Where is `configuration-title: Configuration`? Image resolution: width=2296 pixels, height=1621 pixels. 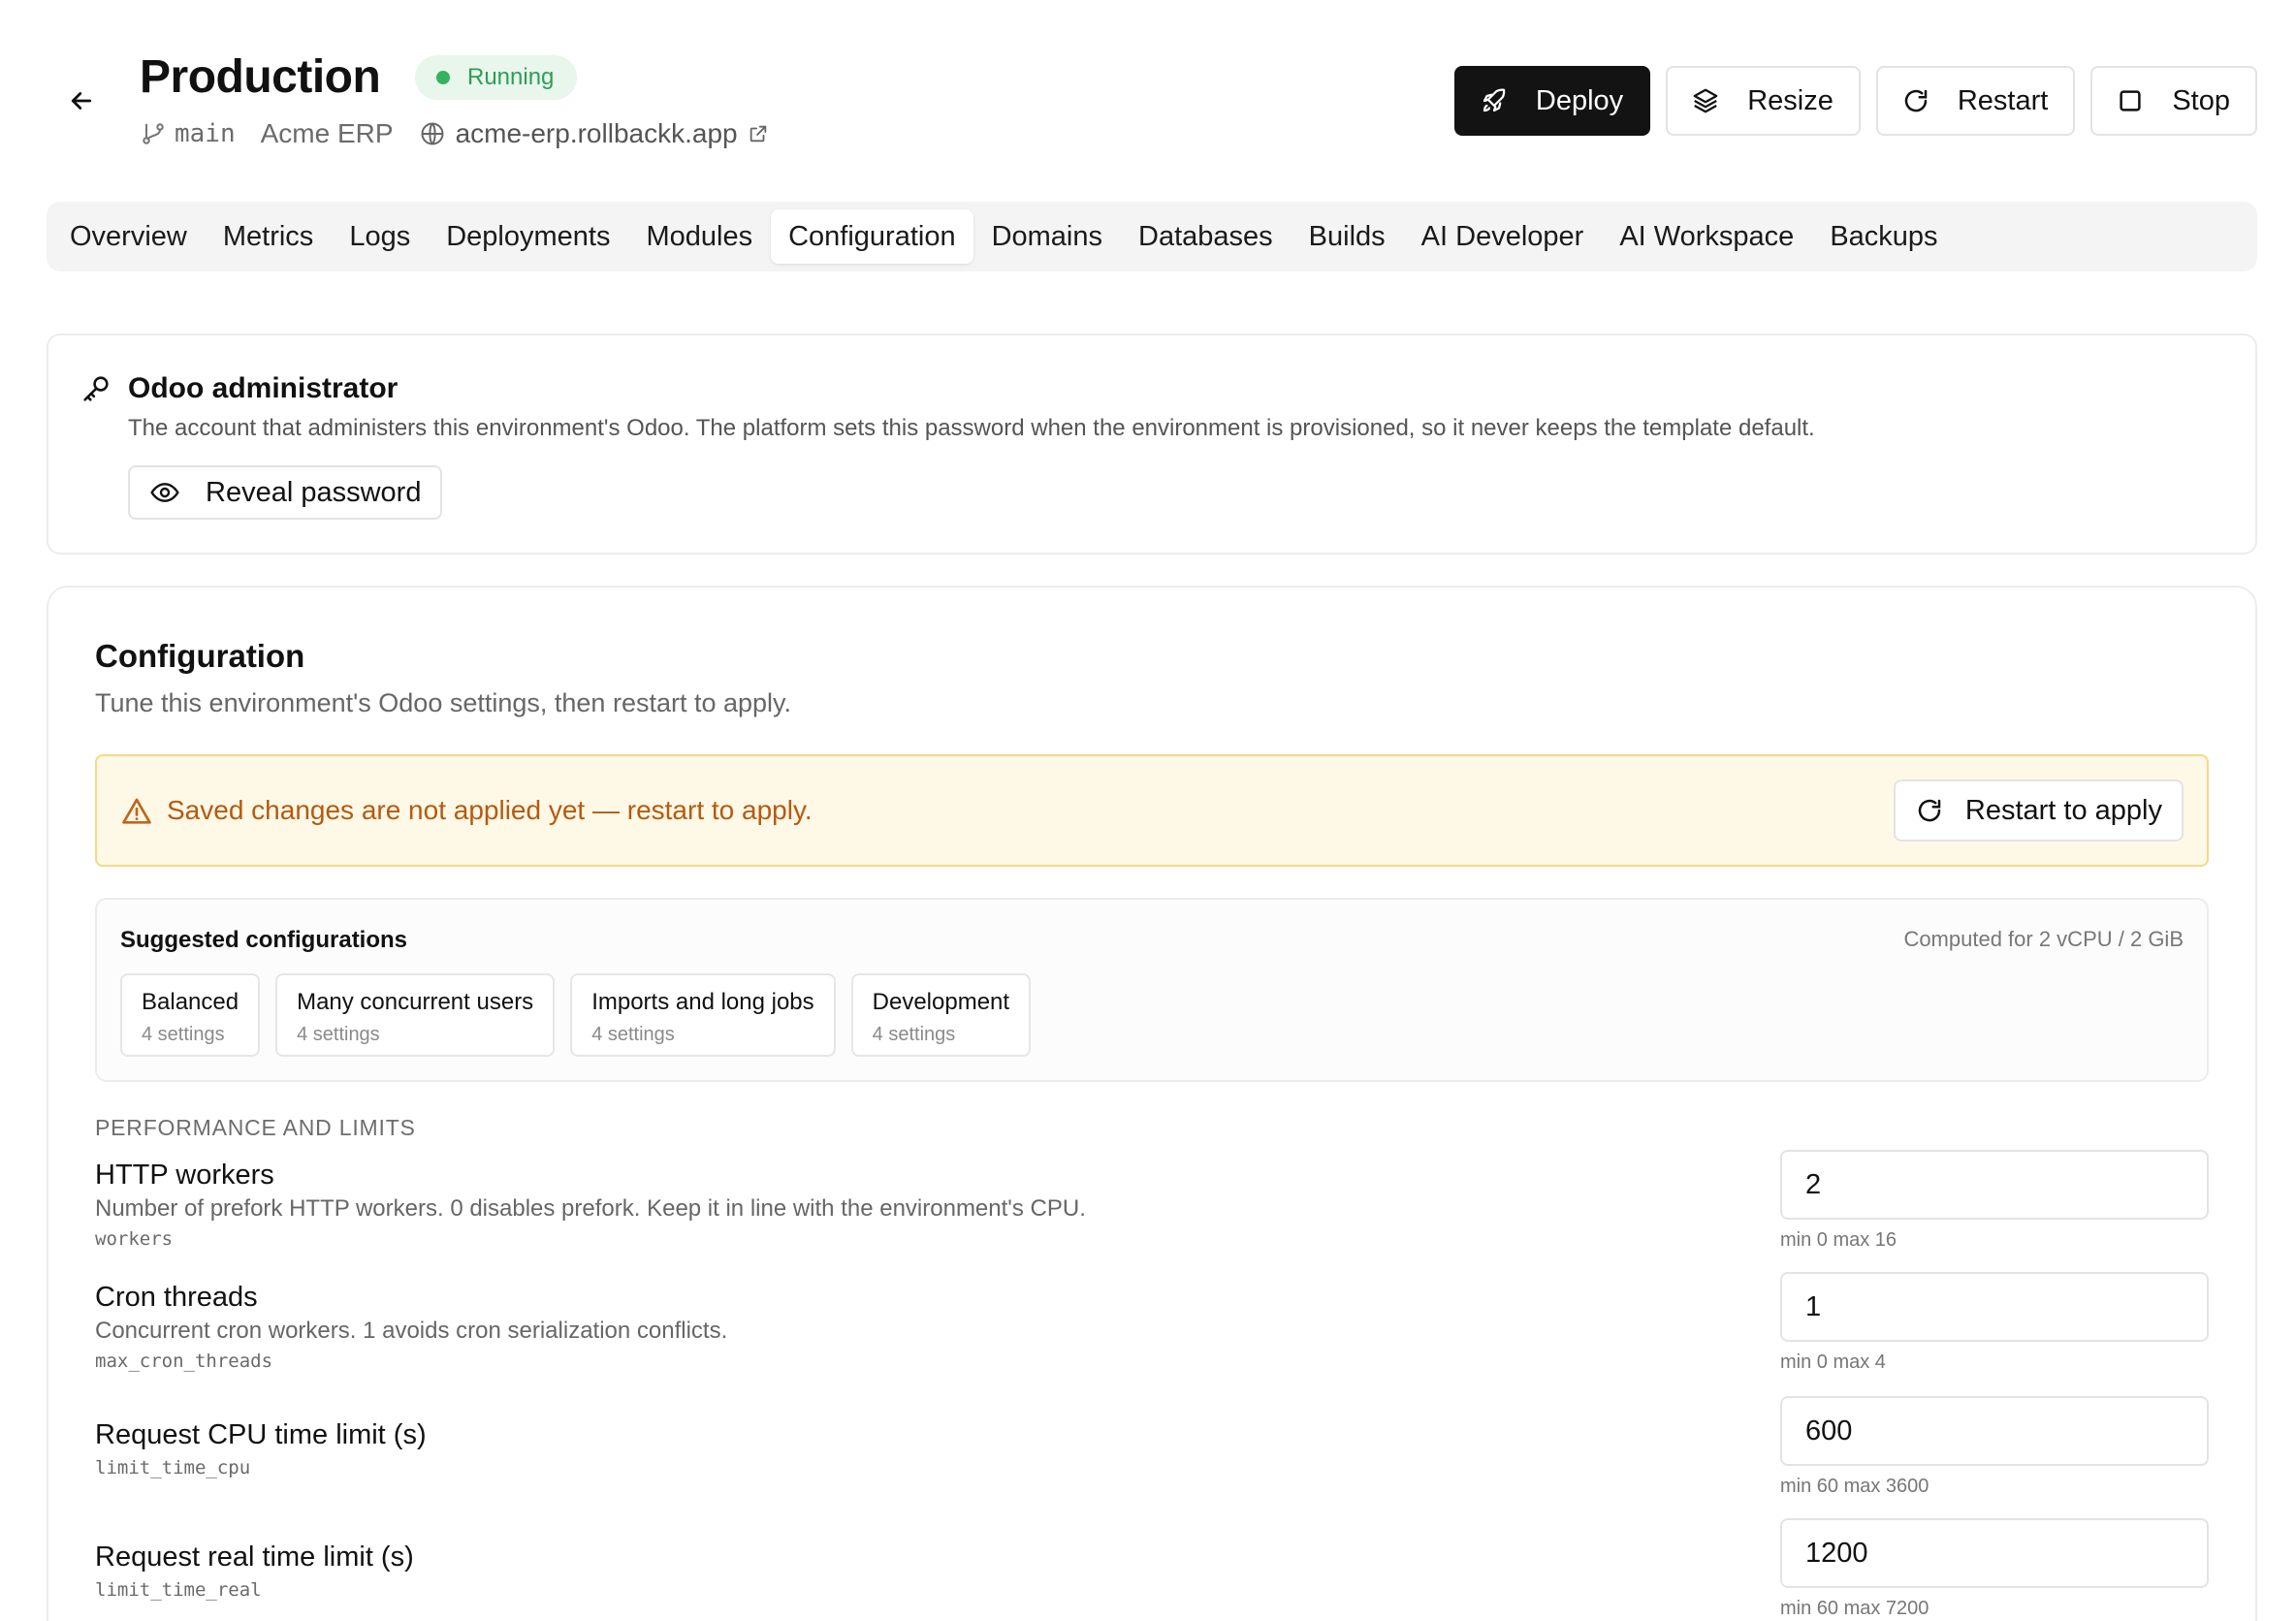 configuration-title: Configuration is located at coordinates (200, 656).